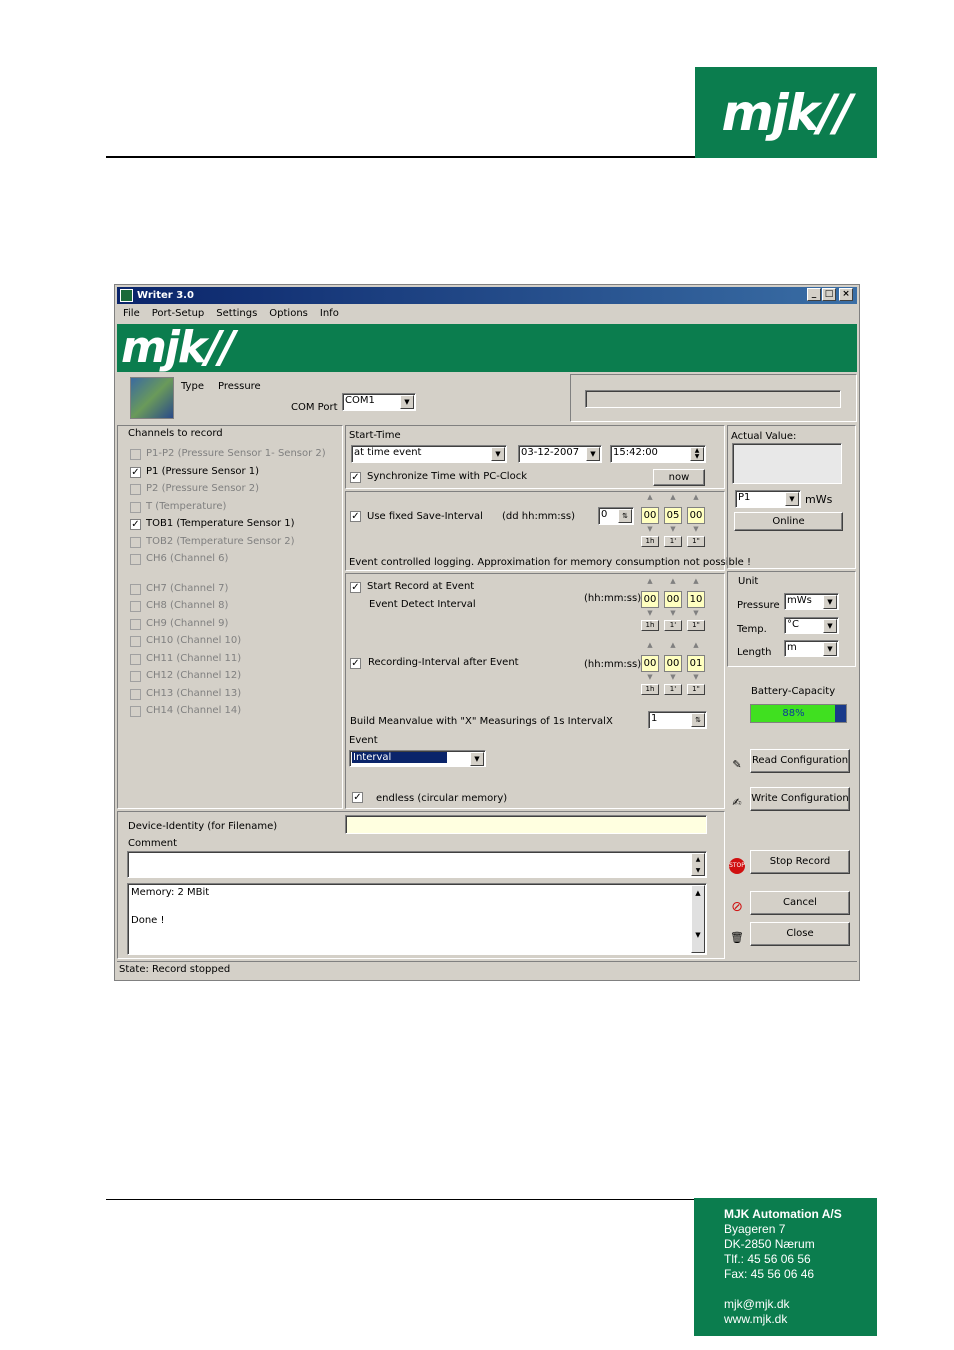  What do you see at coordinates (560, 454) in the screenshot?
I see `start-date-select: 03-12-2007 ▼` at bounding box center [560, 454].